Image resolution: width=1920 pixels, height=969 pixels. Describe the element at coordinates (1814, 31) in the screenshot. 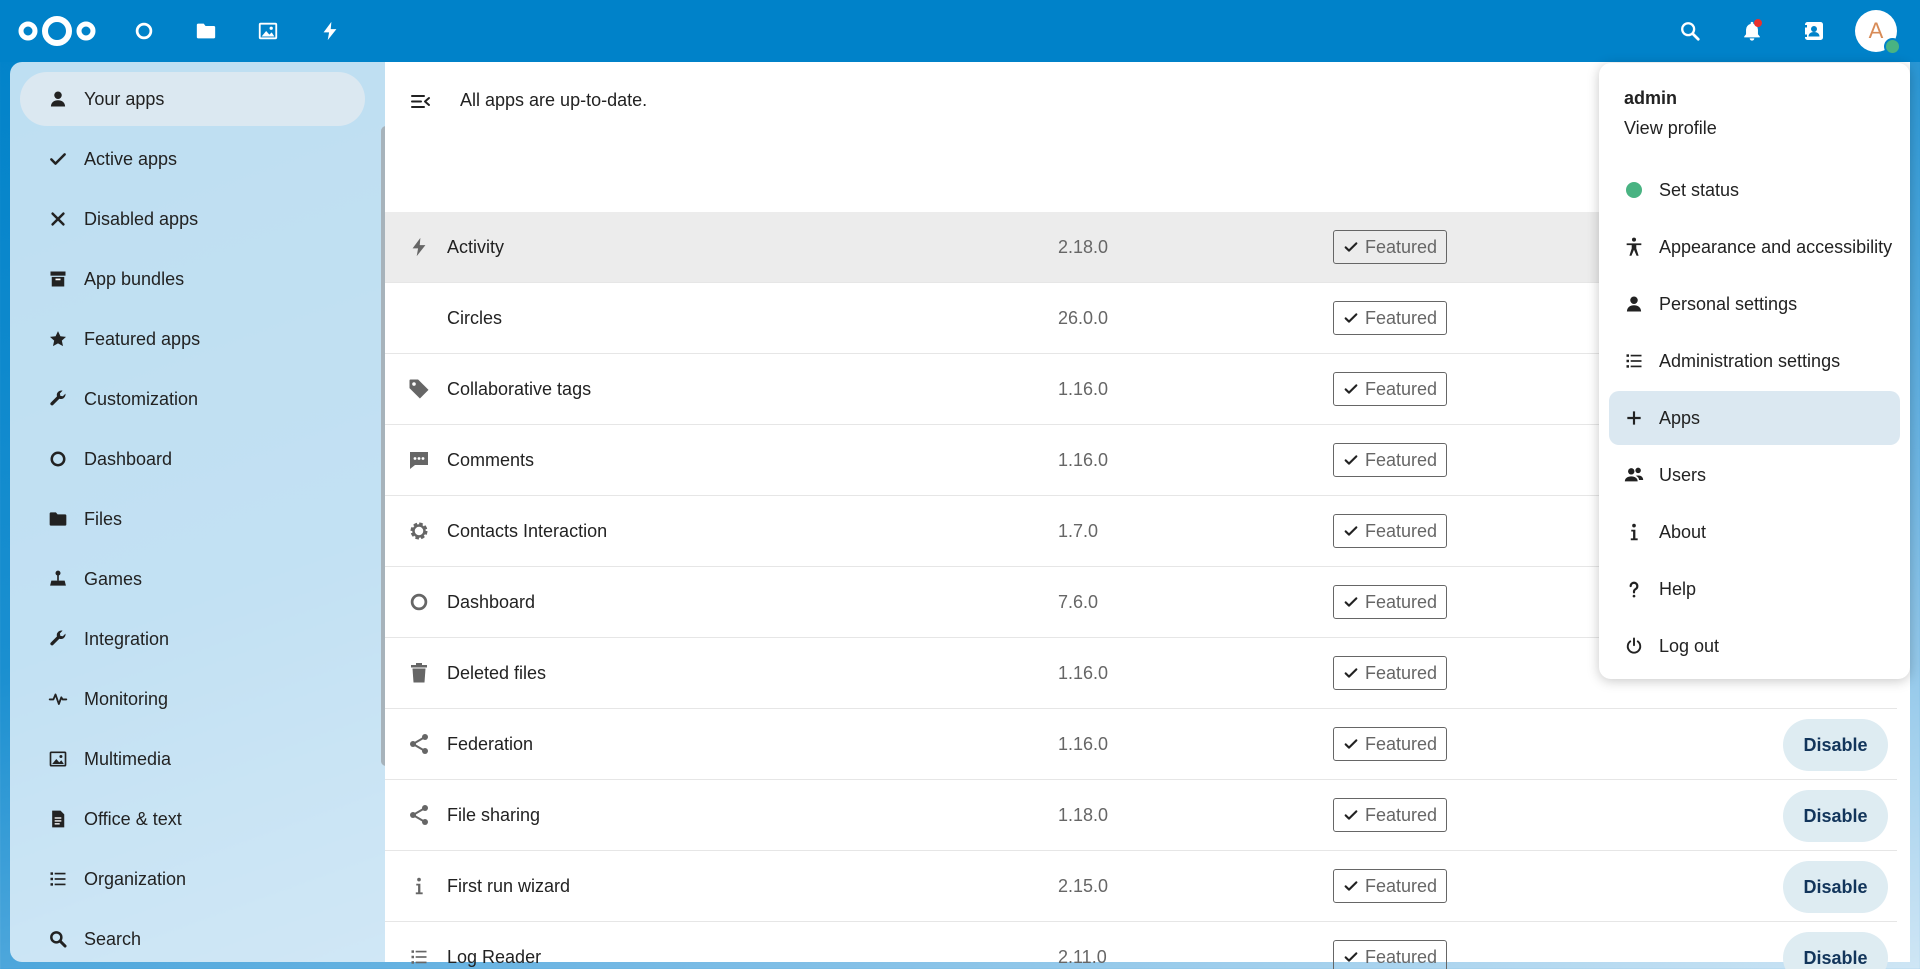

I see `contacts-icon` at that location.